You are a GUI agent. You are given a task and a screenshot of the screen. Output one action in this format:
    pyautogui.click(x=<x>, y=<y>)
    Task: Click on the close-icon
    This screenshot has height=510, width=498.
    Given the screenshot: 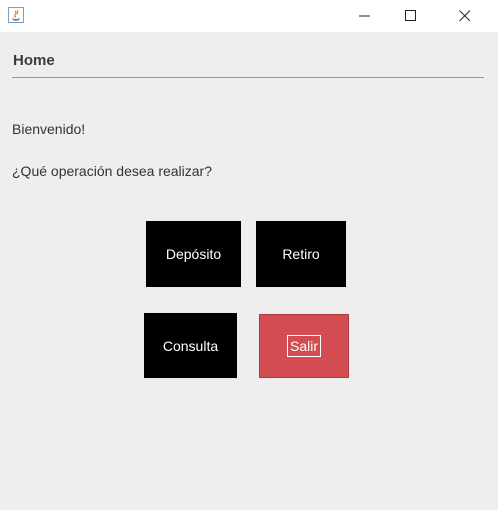 What is the action you would take?
    pyautogui.click(x=465, y=16)
    